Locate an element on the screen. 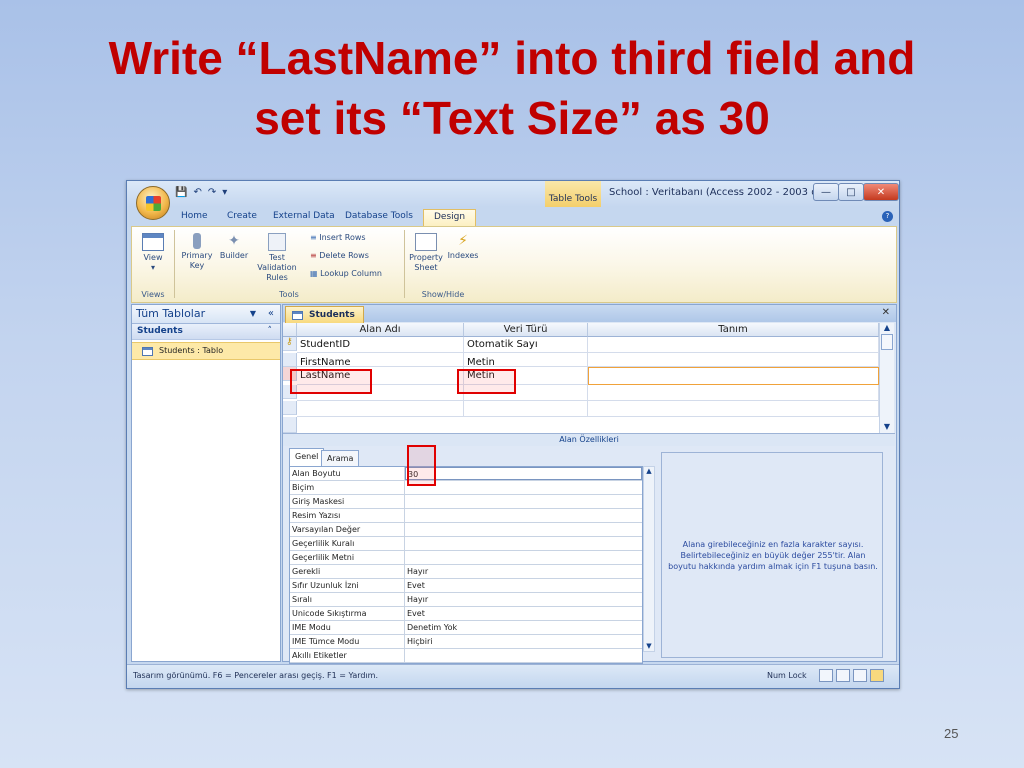 The image size is (1024, 768). primary-key-button: Primary Key is located at coordinates (197, 252).